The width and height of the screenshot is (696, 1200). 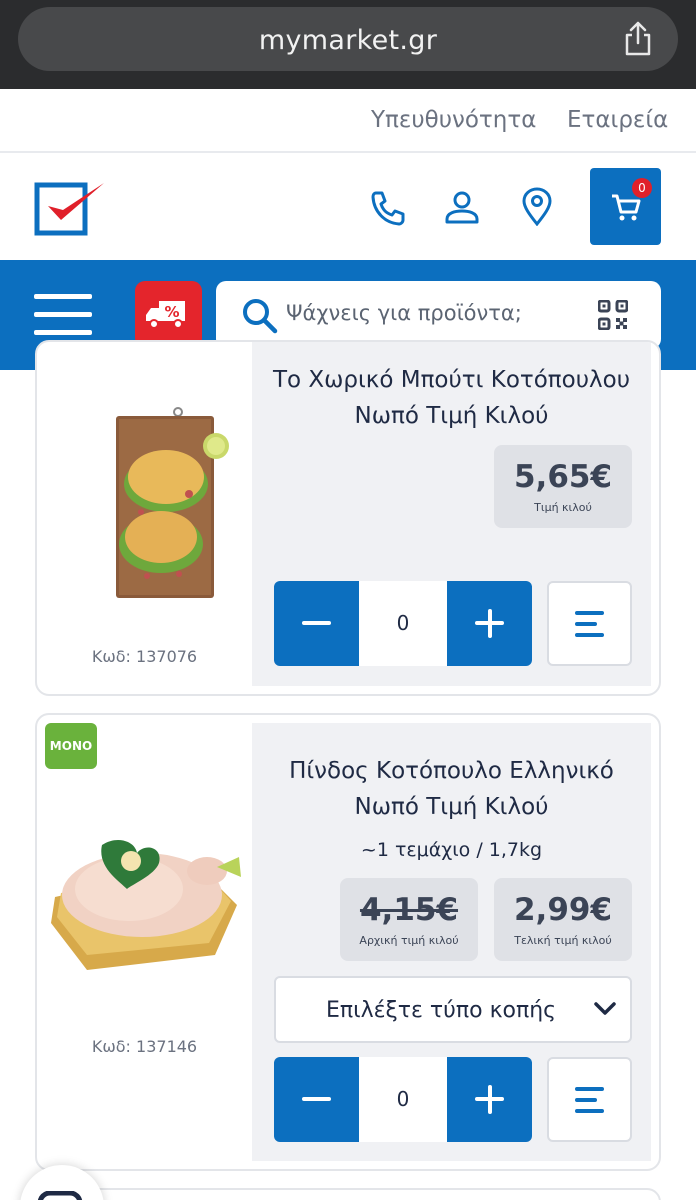 I want to click on cut-type-select: Επιλέξτε τύπο κοπής, so click(x=453, y=1009).